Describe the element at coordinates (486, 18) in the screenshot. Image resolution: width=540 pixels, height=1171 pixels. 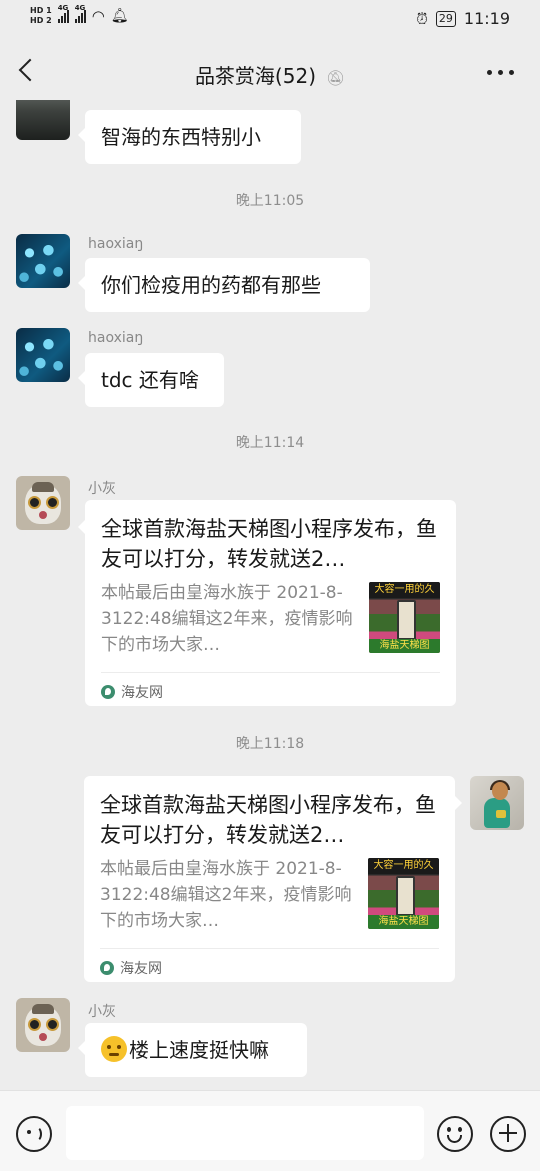
I see `clock: 11:19` at that location.